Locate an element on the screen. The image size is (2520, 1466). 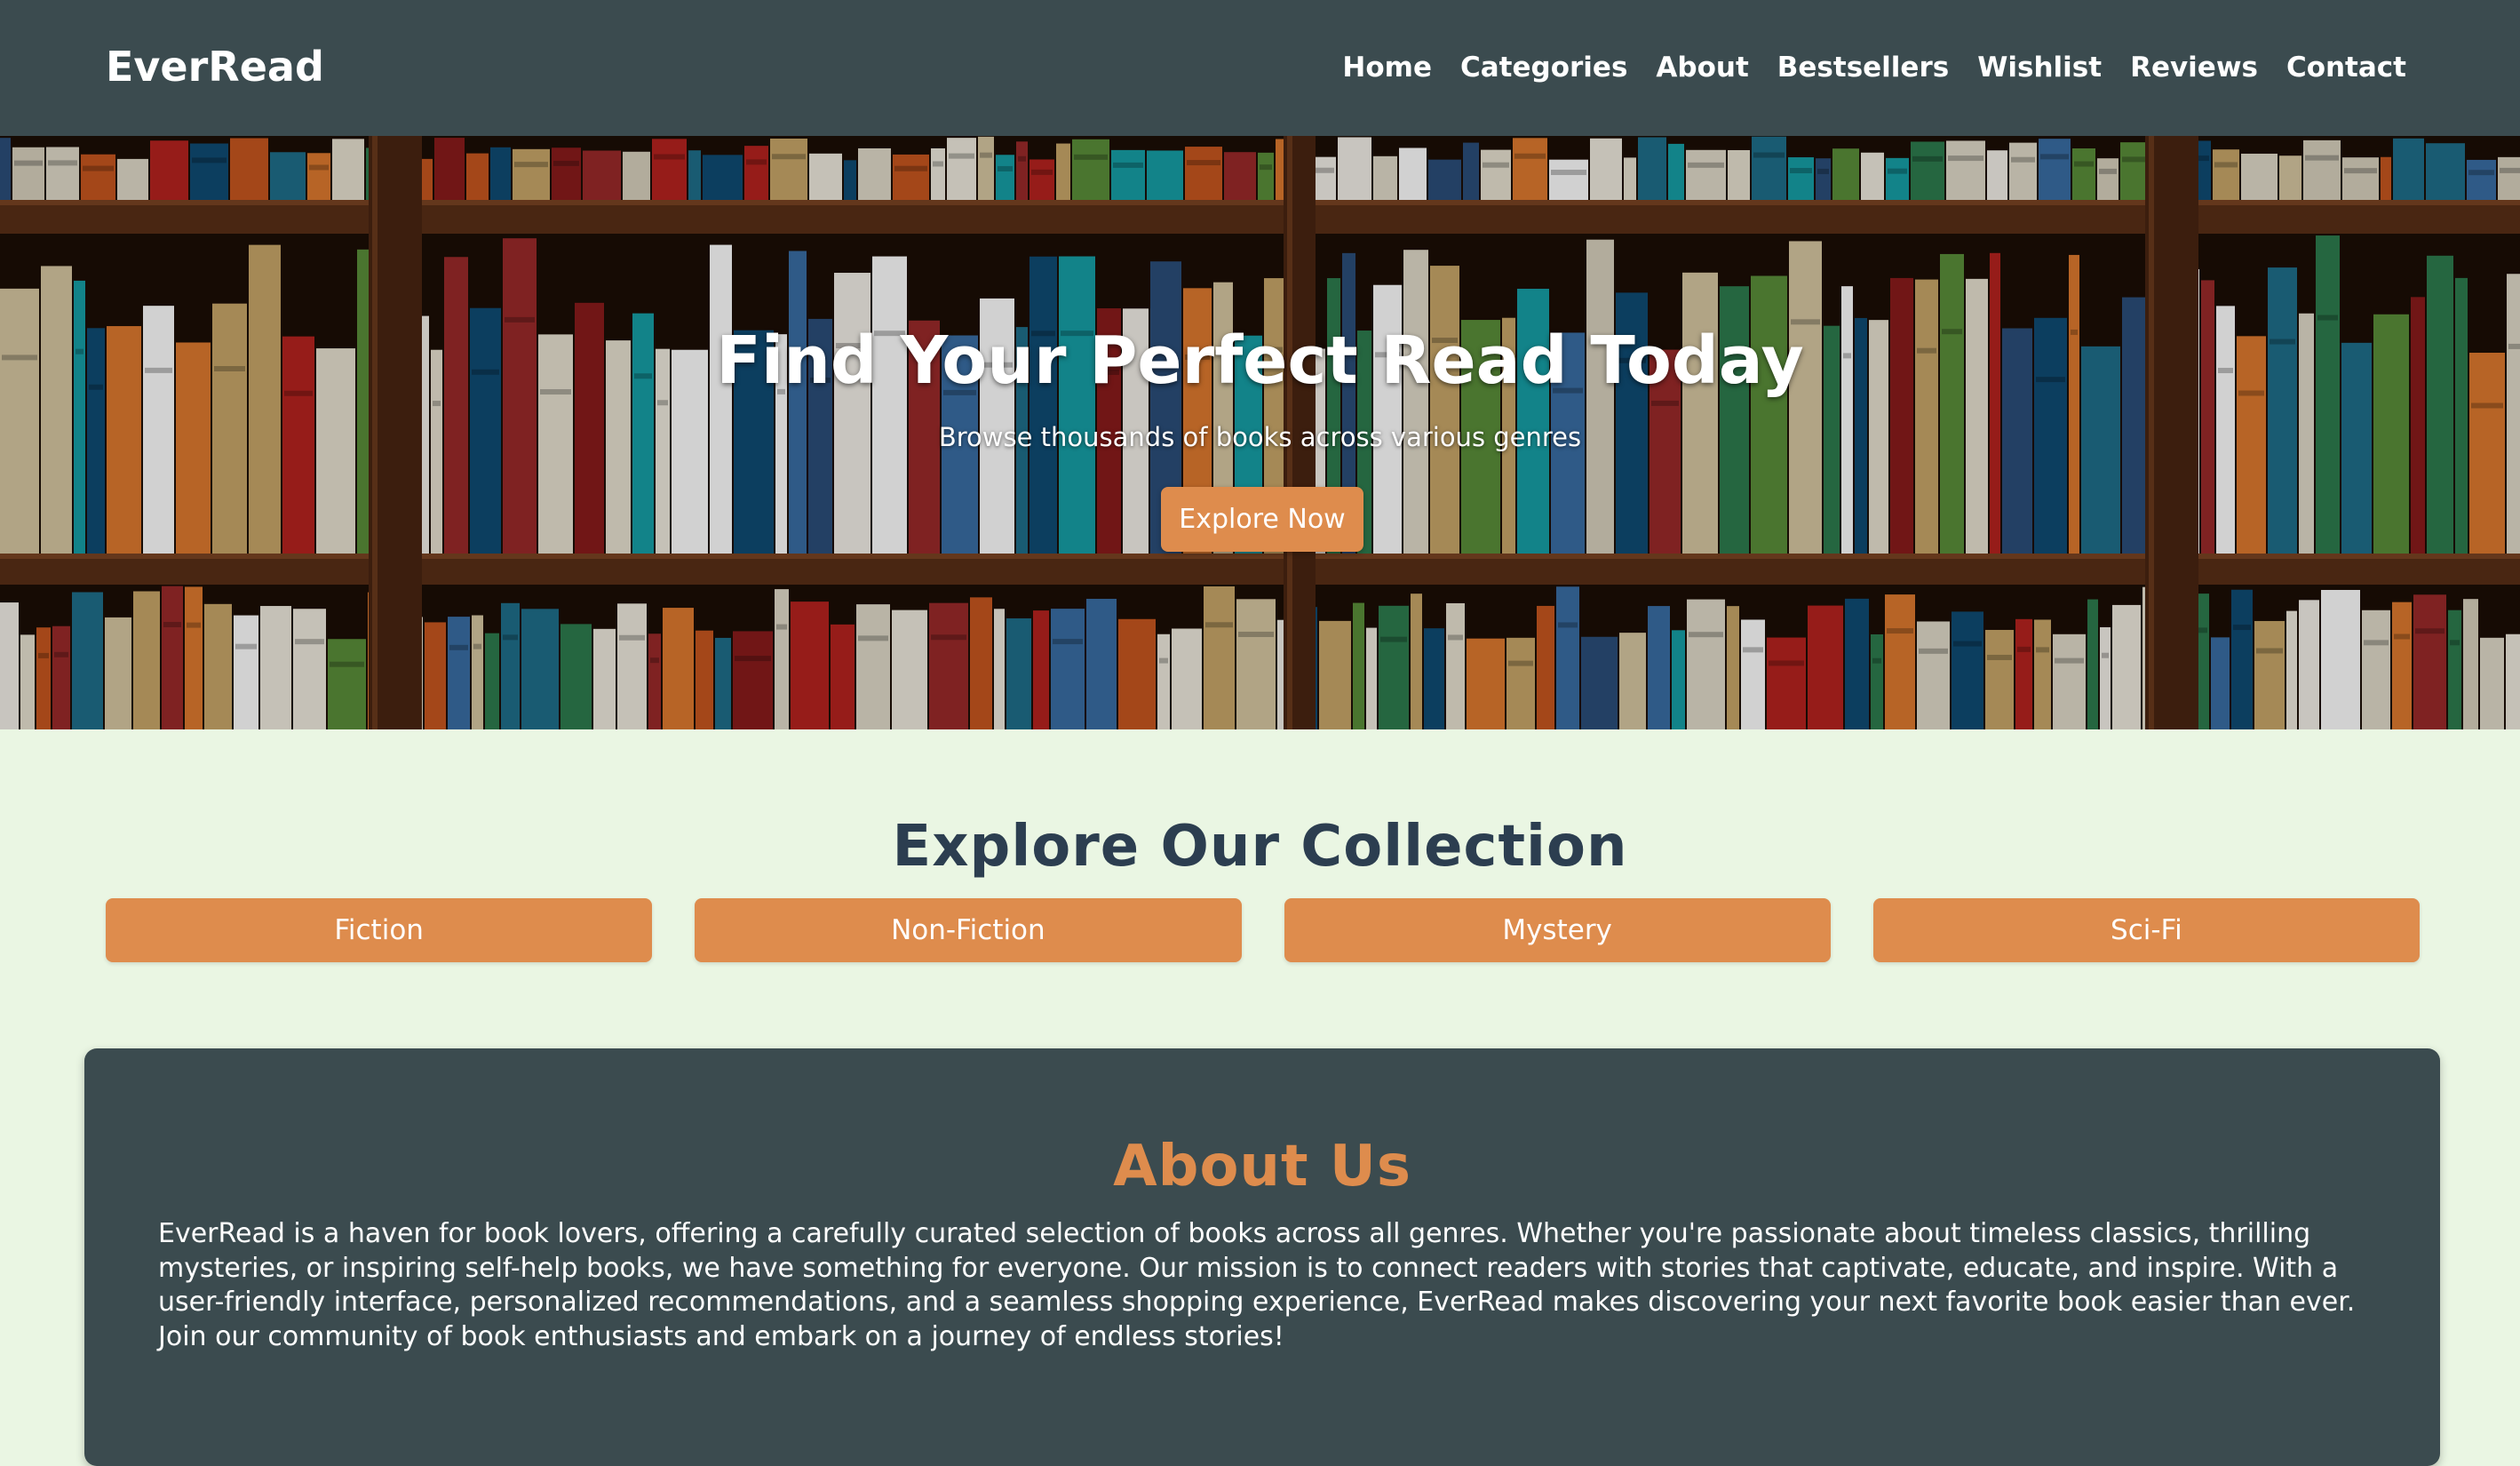
nav-link-wishlist: Wishlist is located at coordinates (2040, 68).